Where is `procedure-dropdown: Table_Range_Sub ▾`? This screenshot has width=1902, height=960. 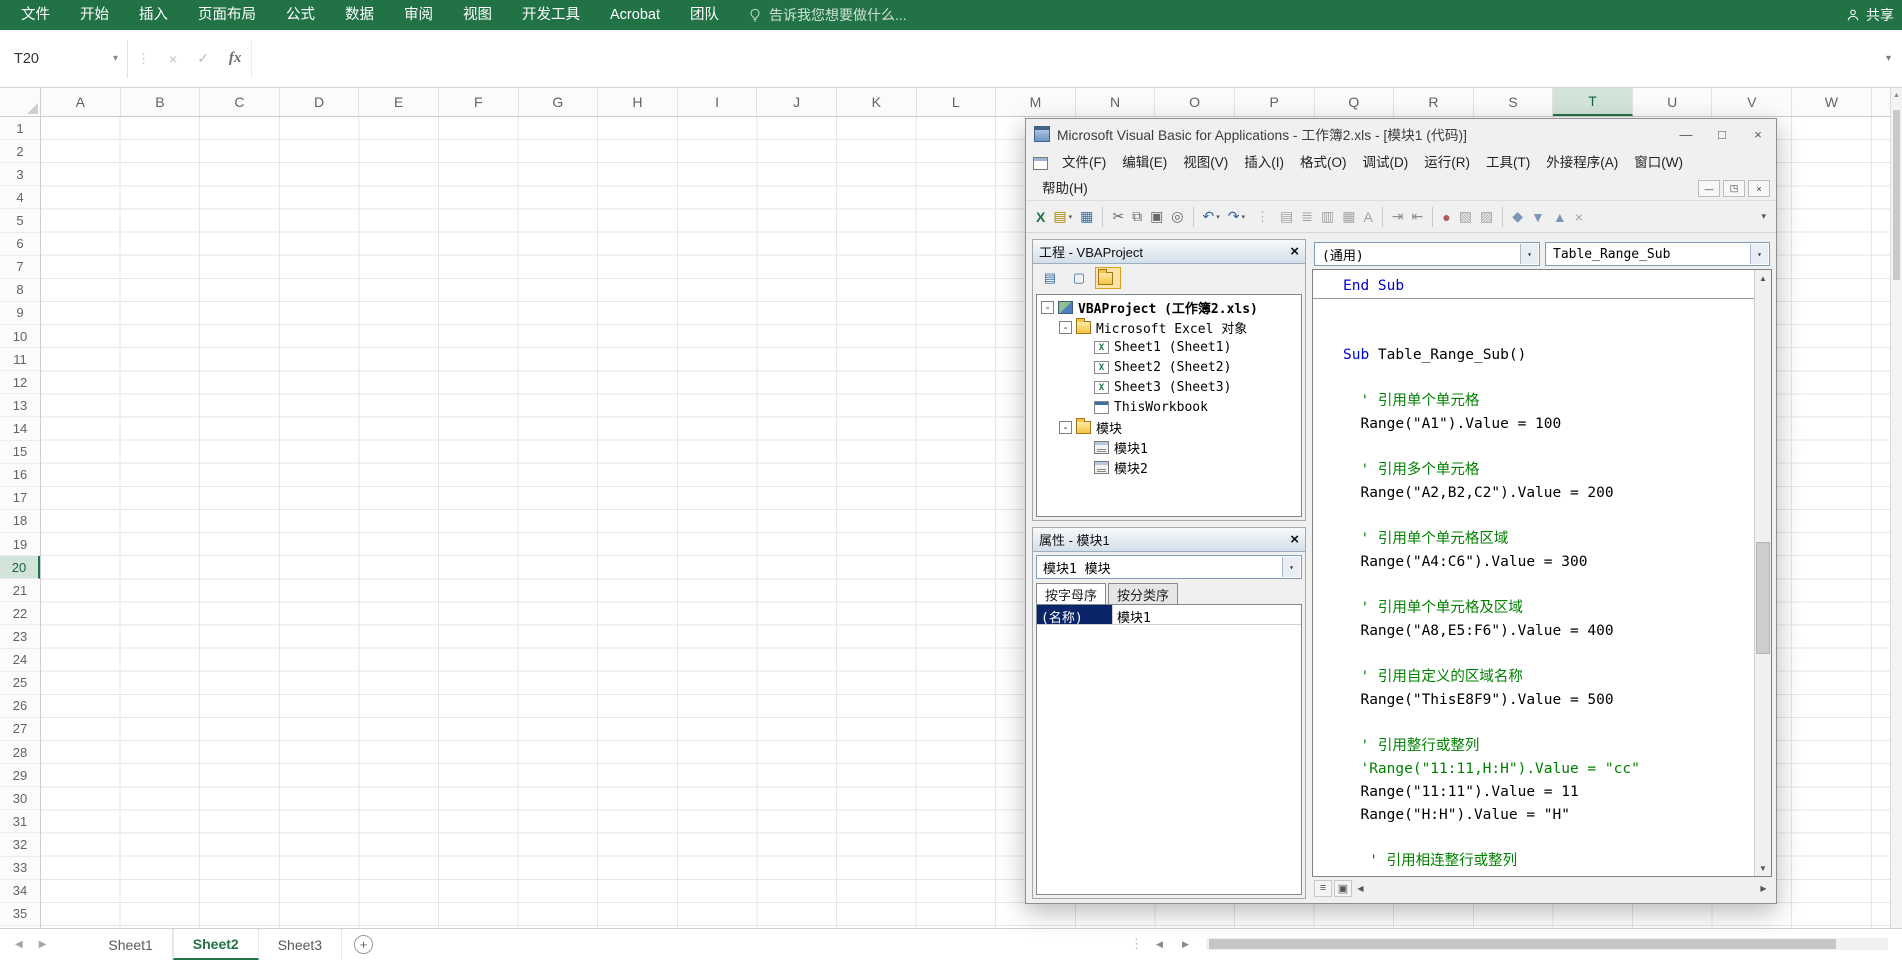
procedure-dropdown: Table_Range_Sub ▾ is located at coordinates (1657, 254).